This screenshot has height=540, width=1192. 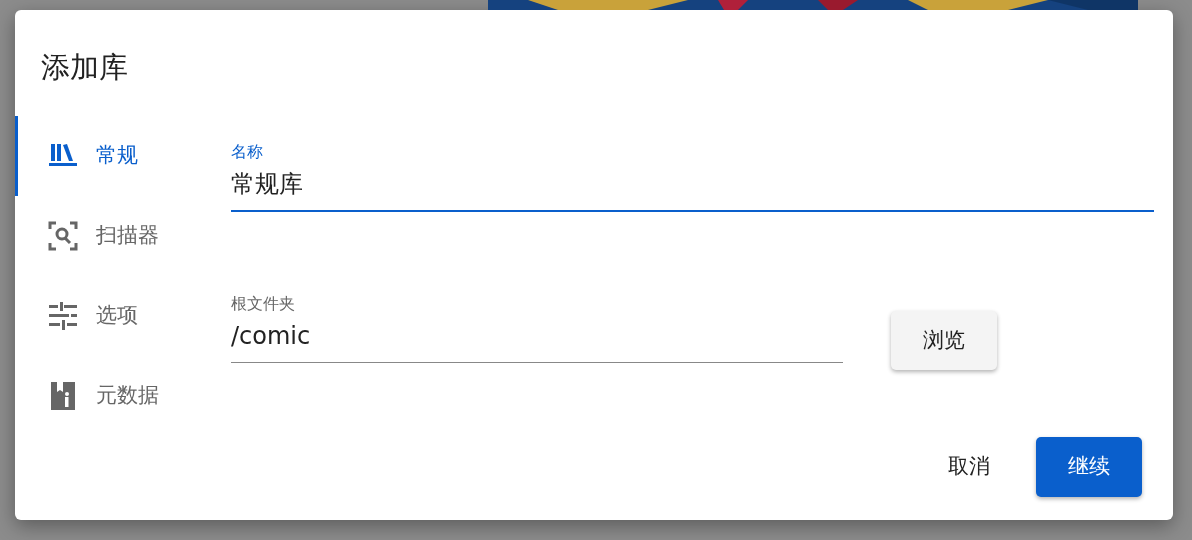 I want to click on sidebar-tab: 扫描器, so click(x=115, y=236).